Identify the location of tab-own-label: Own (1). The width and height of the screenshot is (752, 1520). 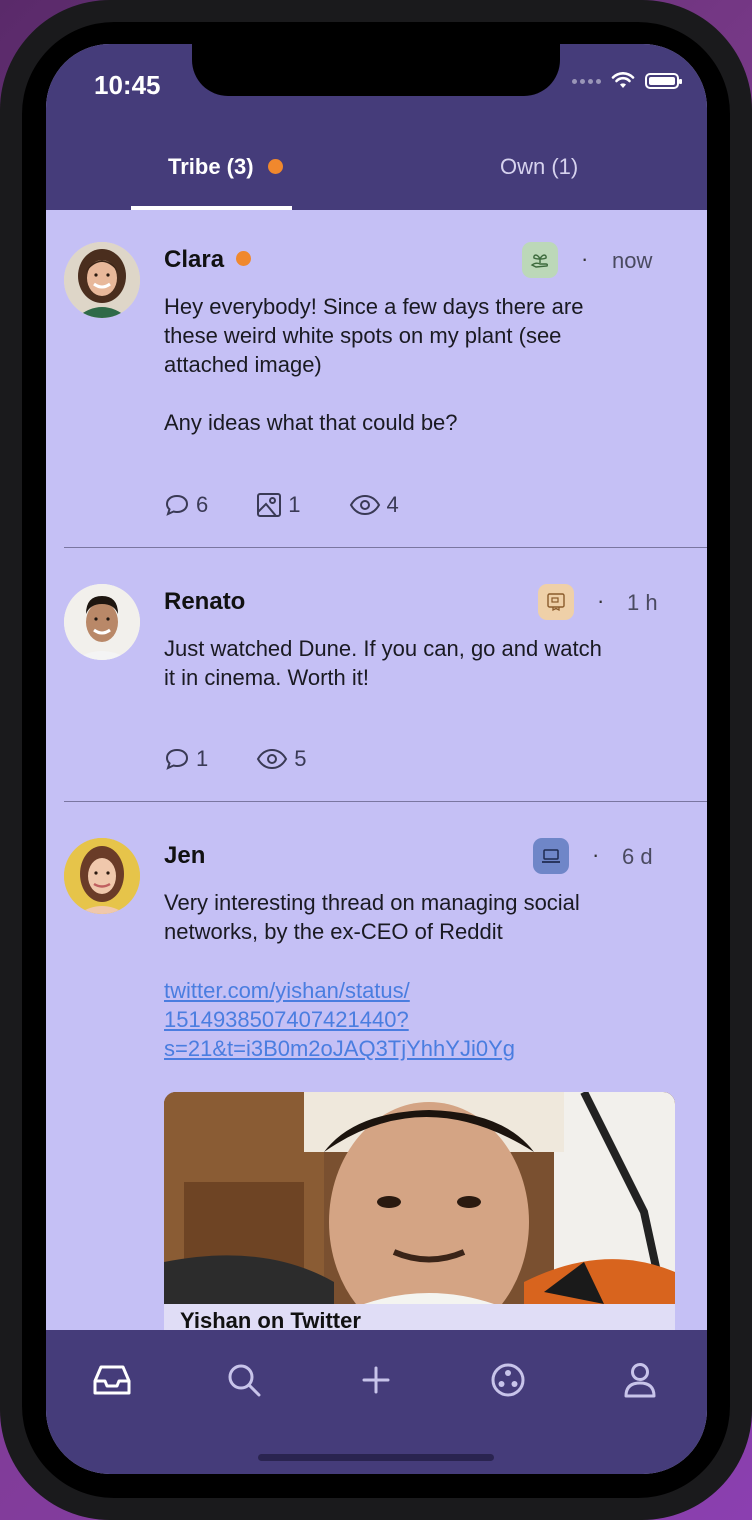
(539, 166).